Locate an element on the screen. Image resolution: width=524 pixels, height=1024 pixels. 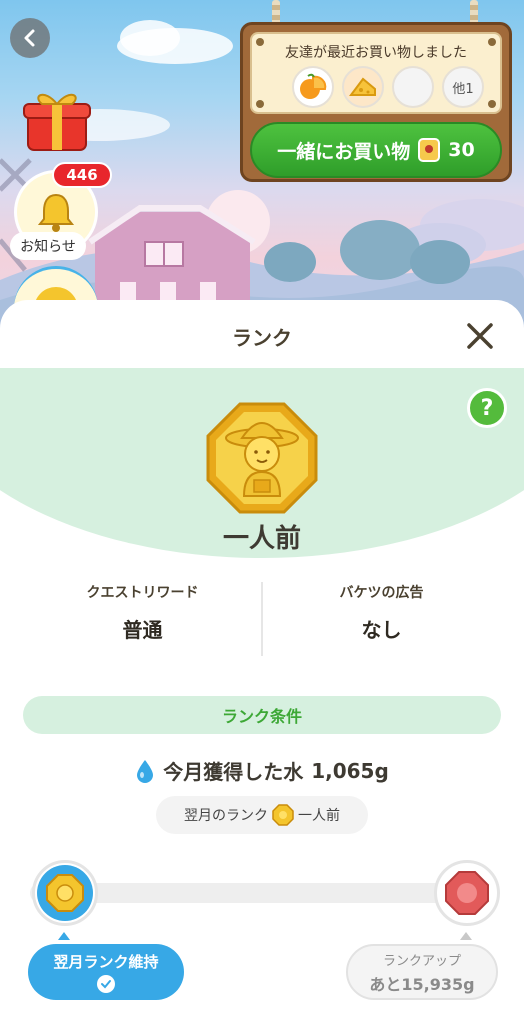
empty-friend-slot is located at coordinates (413, 87).